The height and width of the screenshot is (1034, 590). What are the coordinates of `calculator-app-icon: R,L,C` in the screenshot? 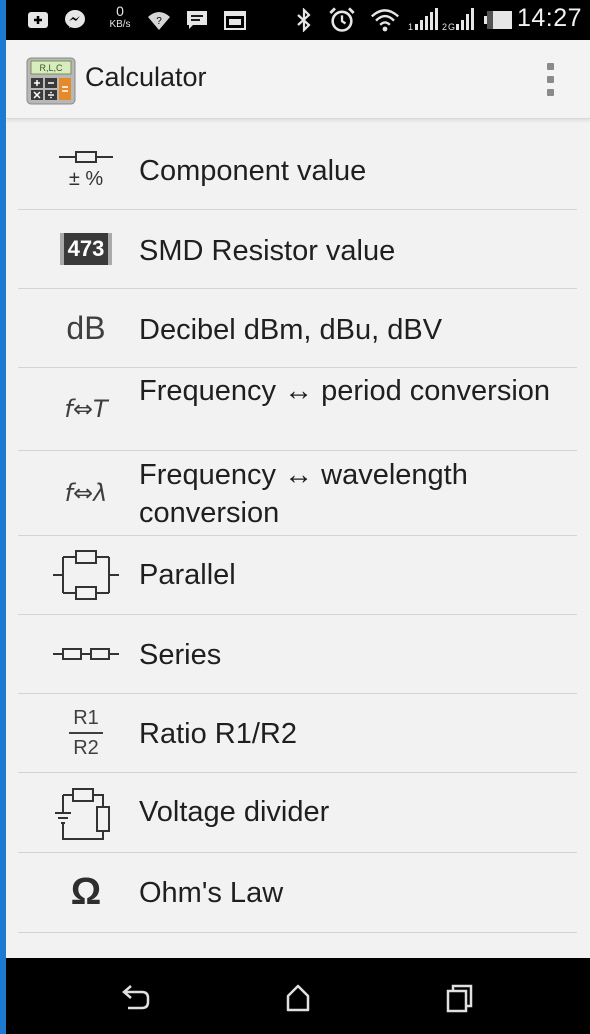 It's located at (51, 81).